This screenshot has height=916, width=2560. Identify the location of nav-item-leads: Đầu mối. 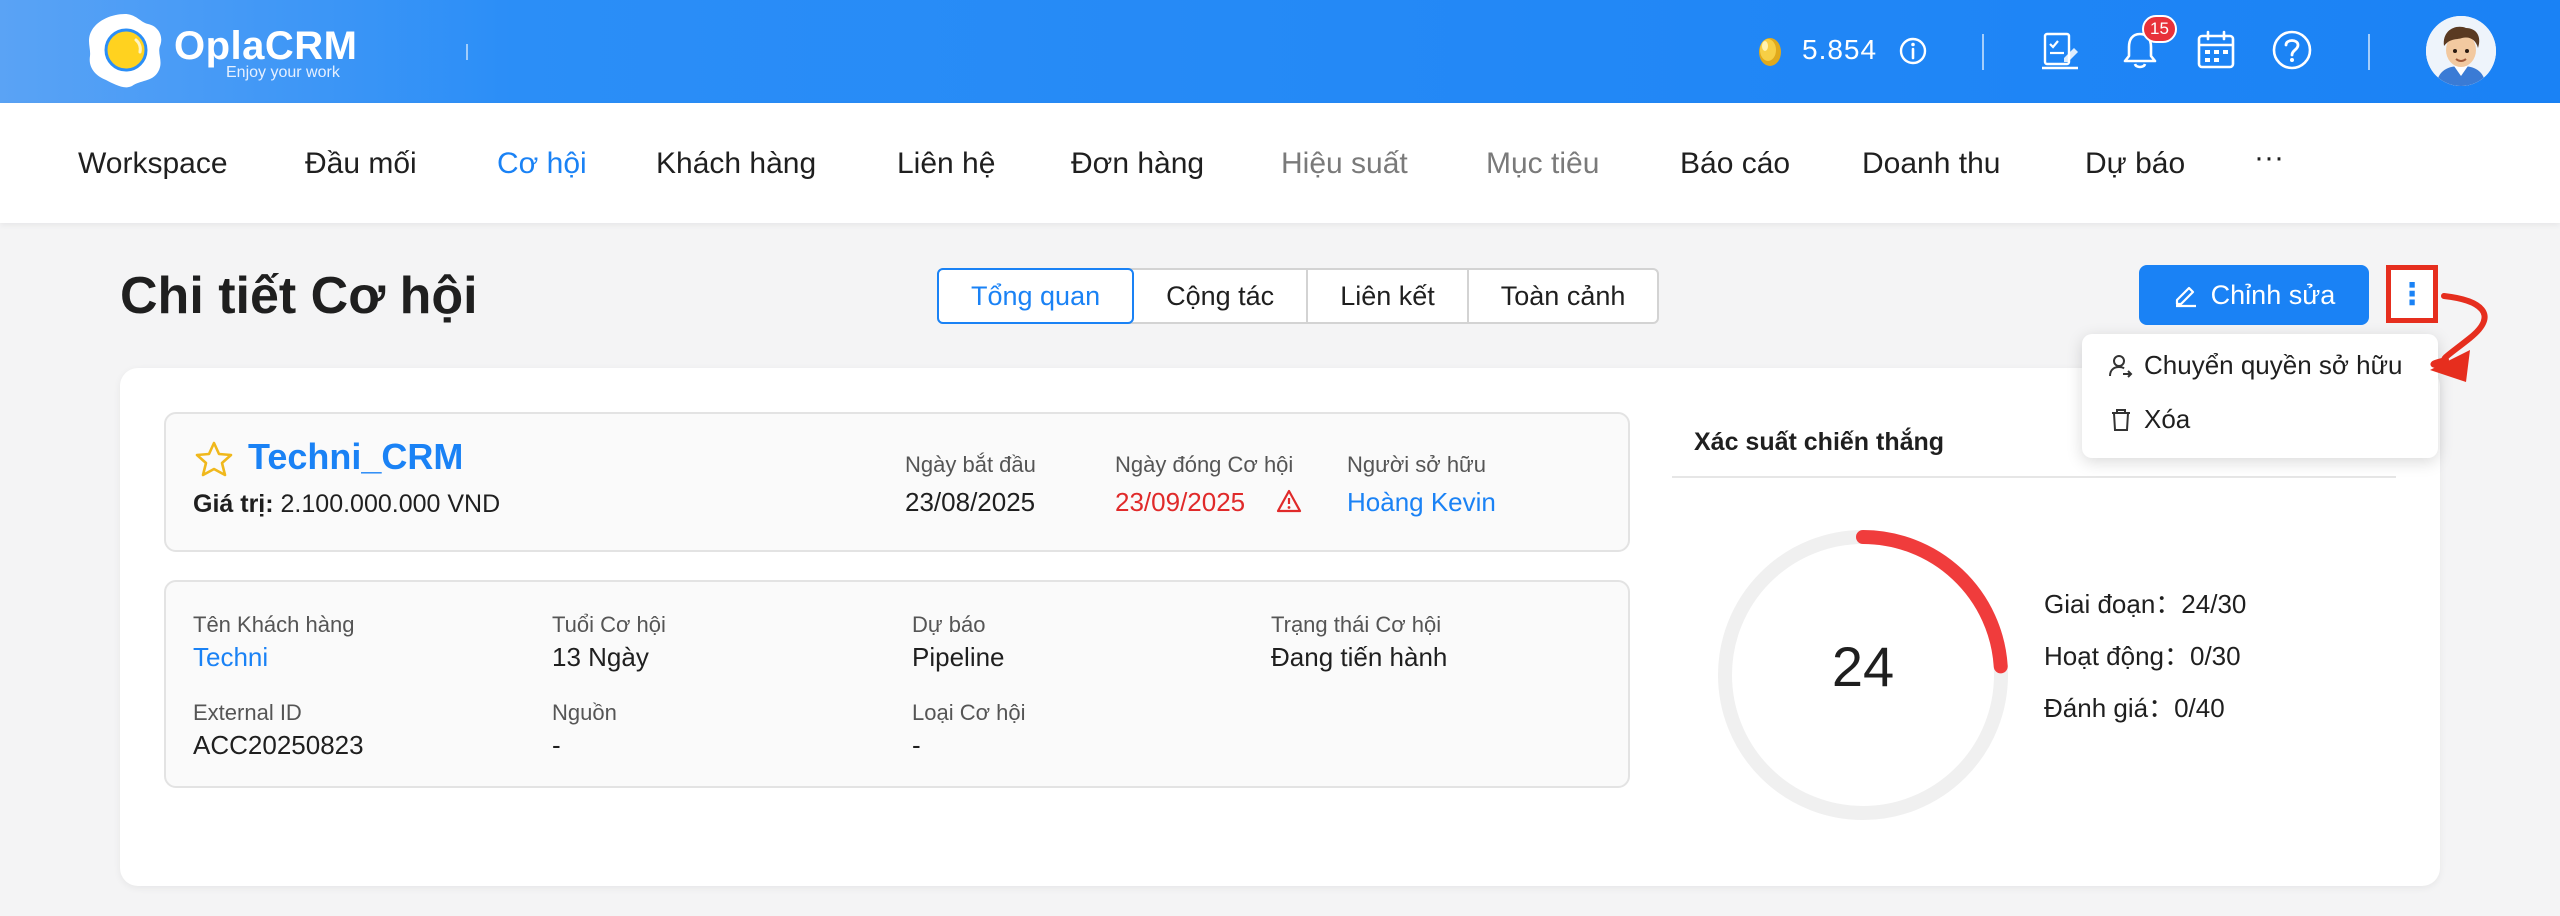
(361, 164).